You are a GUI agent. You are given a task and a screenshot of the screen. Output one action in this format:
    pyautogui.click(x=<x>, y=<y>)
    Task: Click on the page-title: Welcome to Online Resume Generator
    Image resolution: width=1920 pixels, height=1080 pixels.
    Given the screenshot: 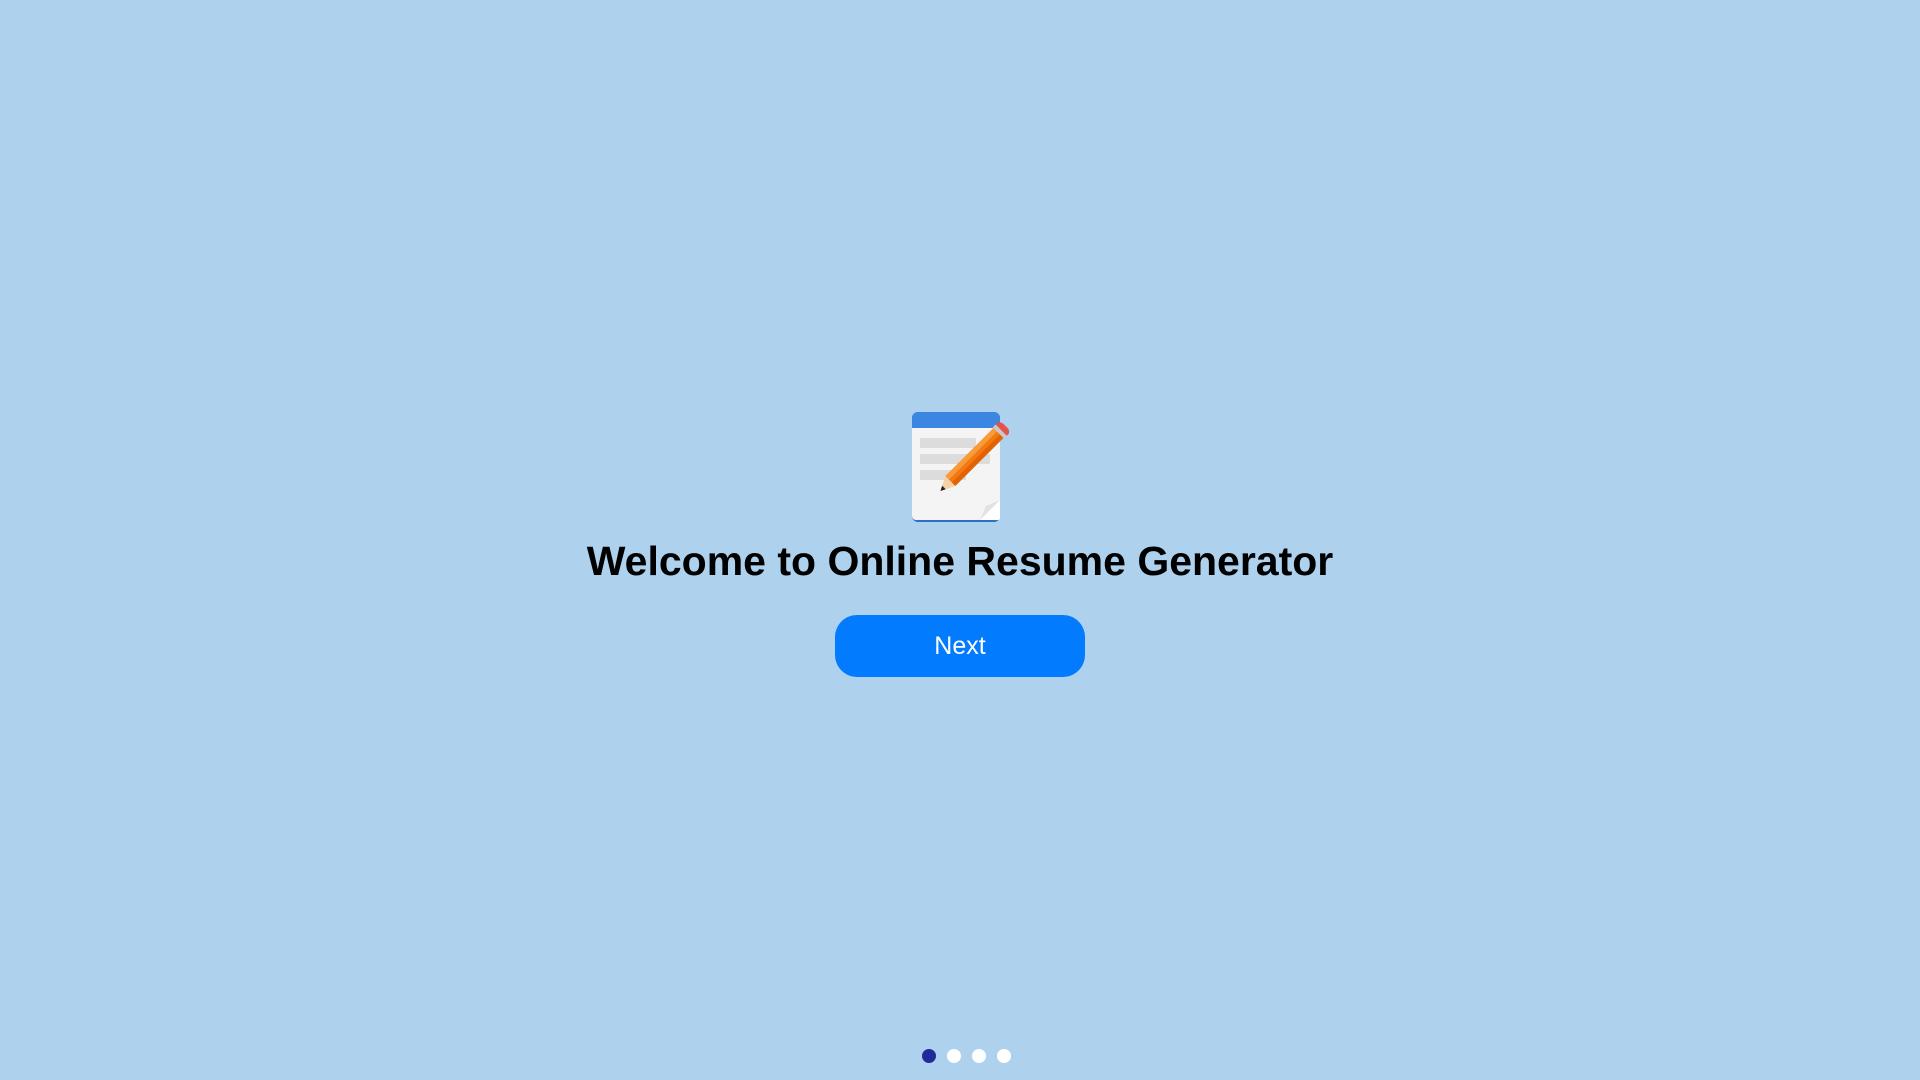 What is the action you would take?
    pyautogui.click(x=960, y=561)
    